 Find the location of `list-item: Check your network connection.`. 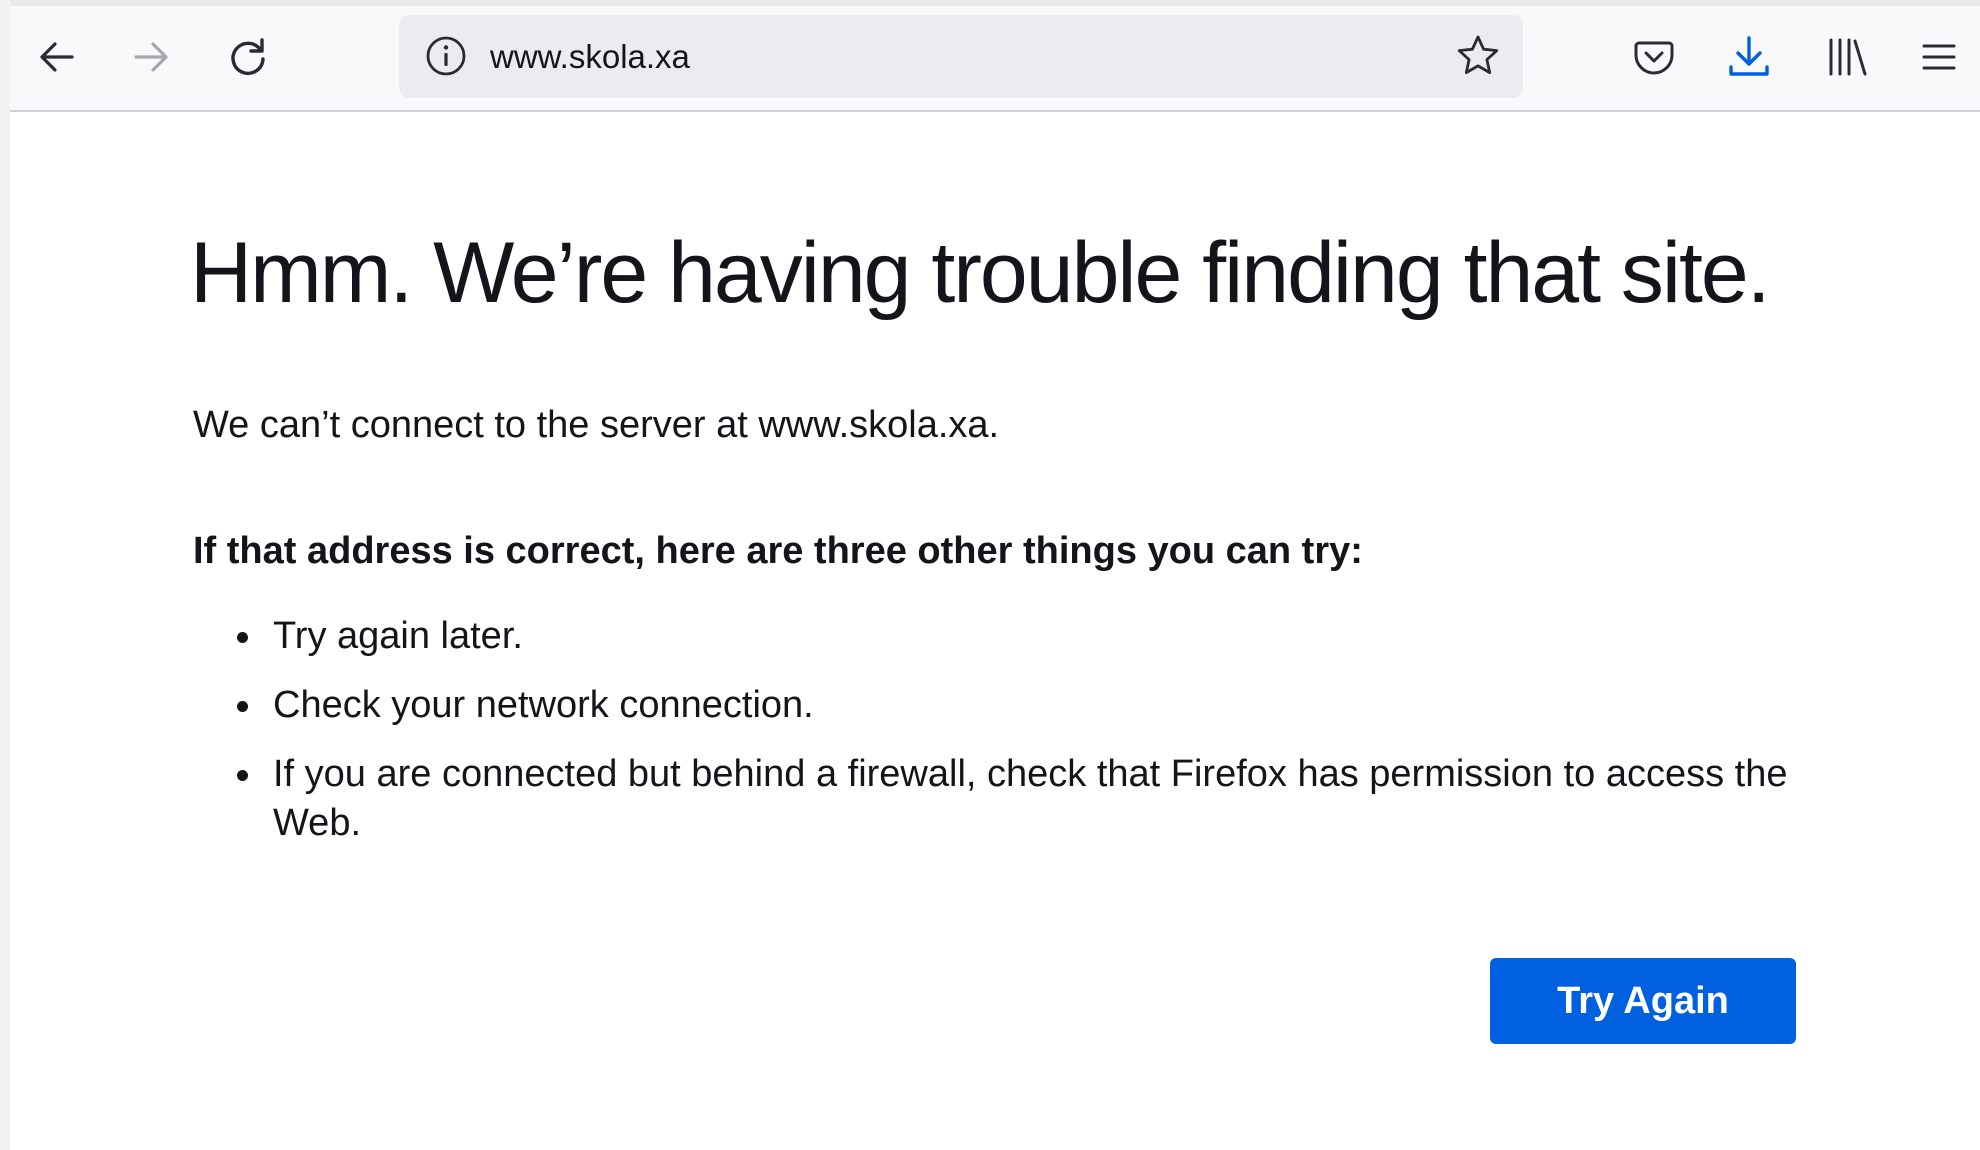

list-item: Check your network connection. is located at coordinates (1035, 705).